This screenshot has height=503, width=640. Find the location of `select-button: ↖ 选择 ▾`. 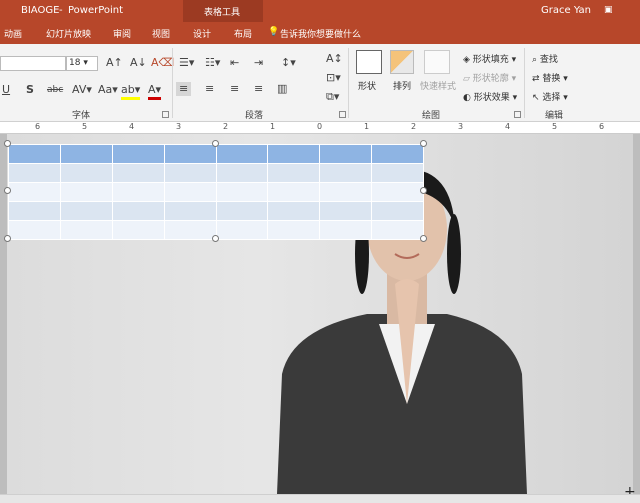

select-button: ↖ 选择 ▾ is located at coordinates (550, 96).